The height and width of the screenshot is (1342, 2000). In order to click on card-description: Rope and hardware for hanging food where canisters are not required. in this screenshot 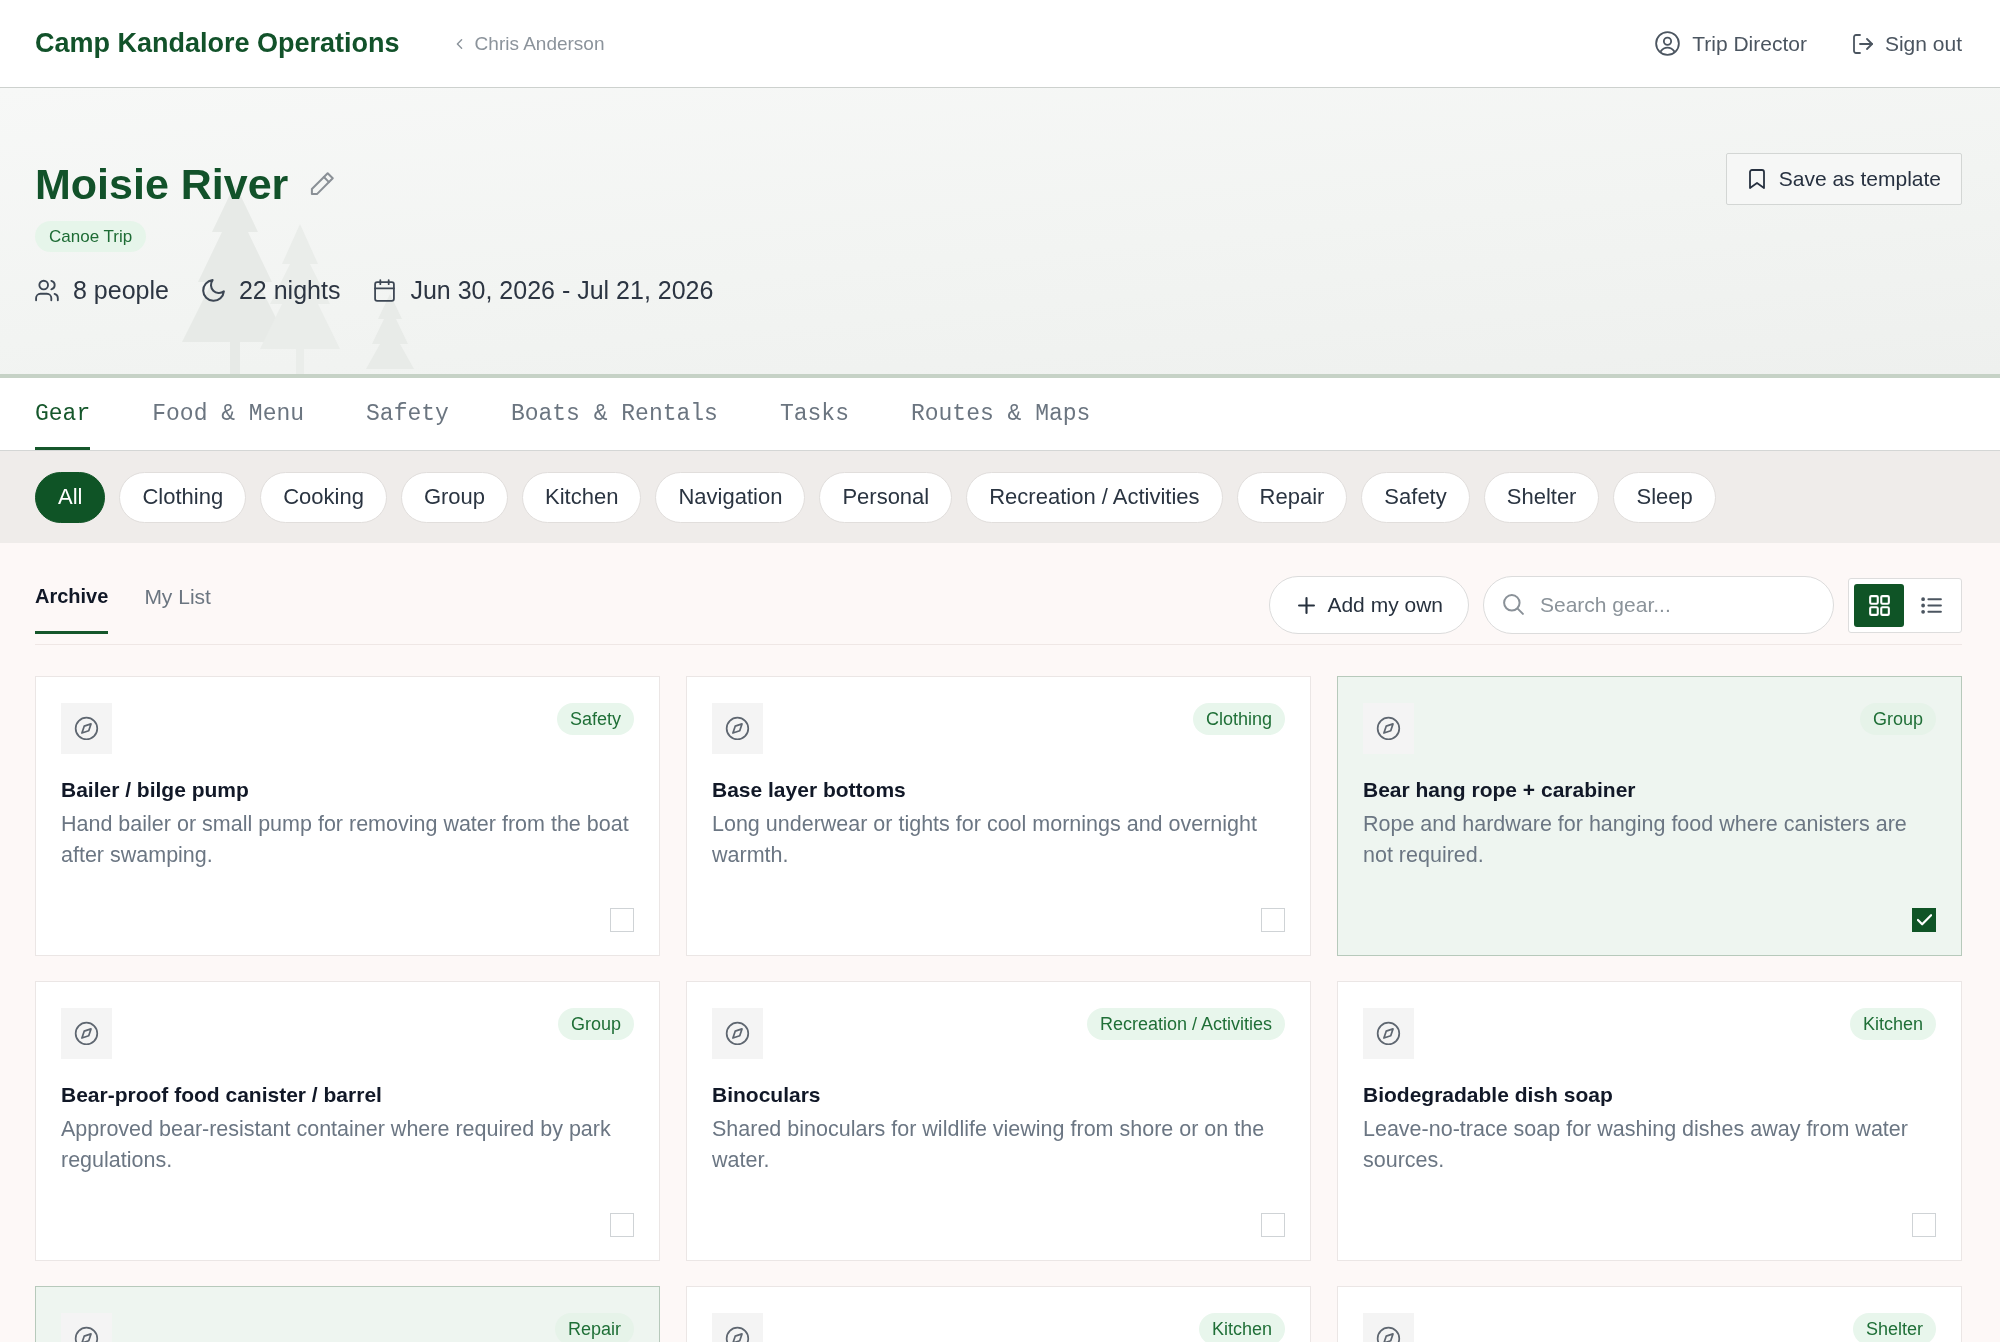, I will do `click(1635, 840)`.